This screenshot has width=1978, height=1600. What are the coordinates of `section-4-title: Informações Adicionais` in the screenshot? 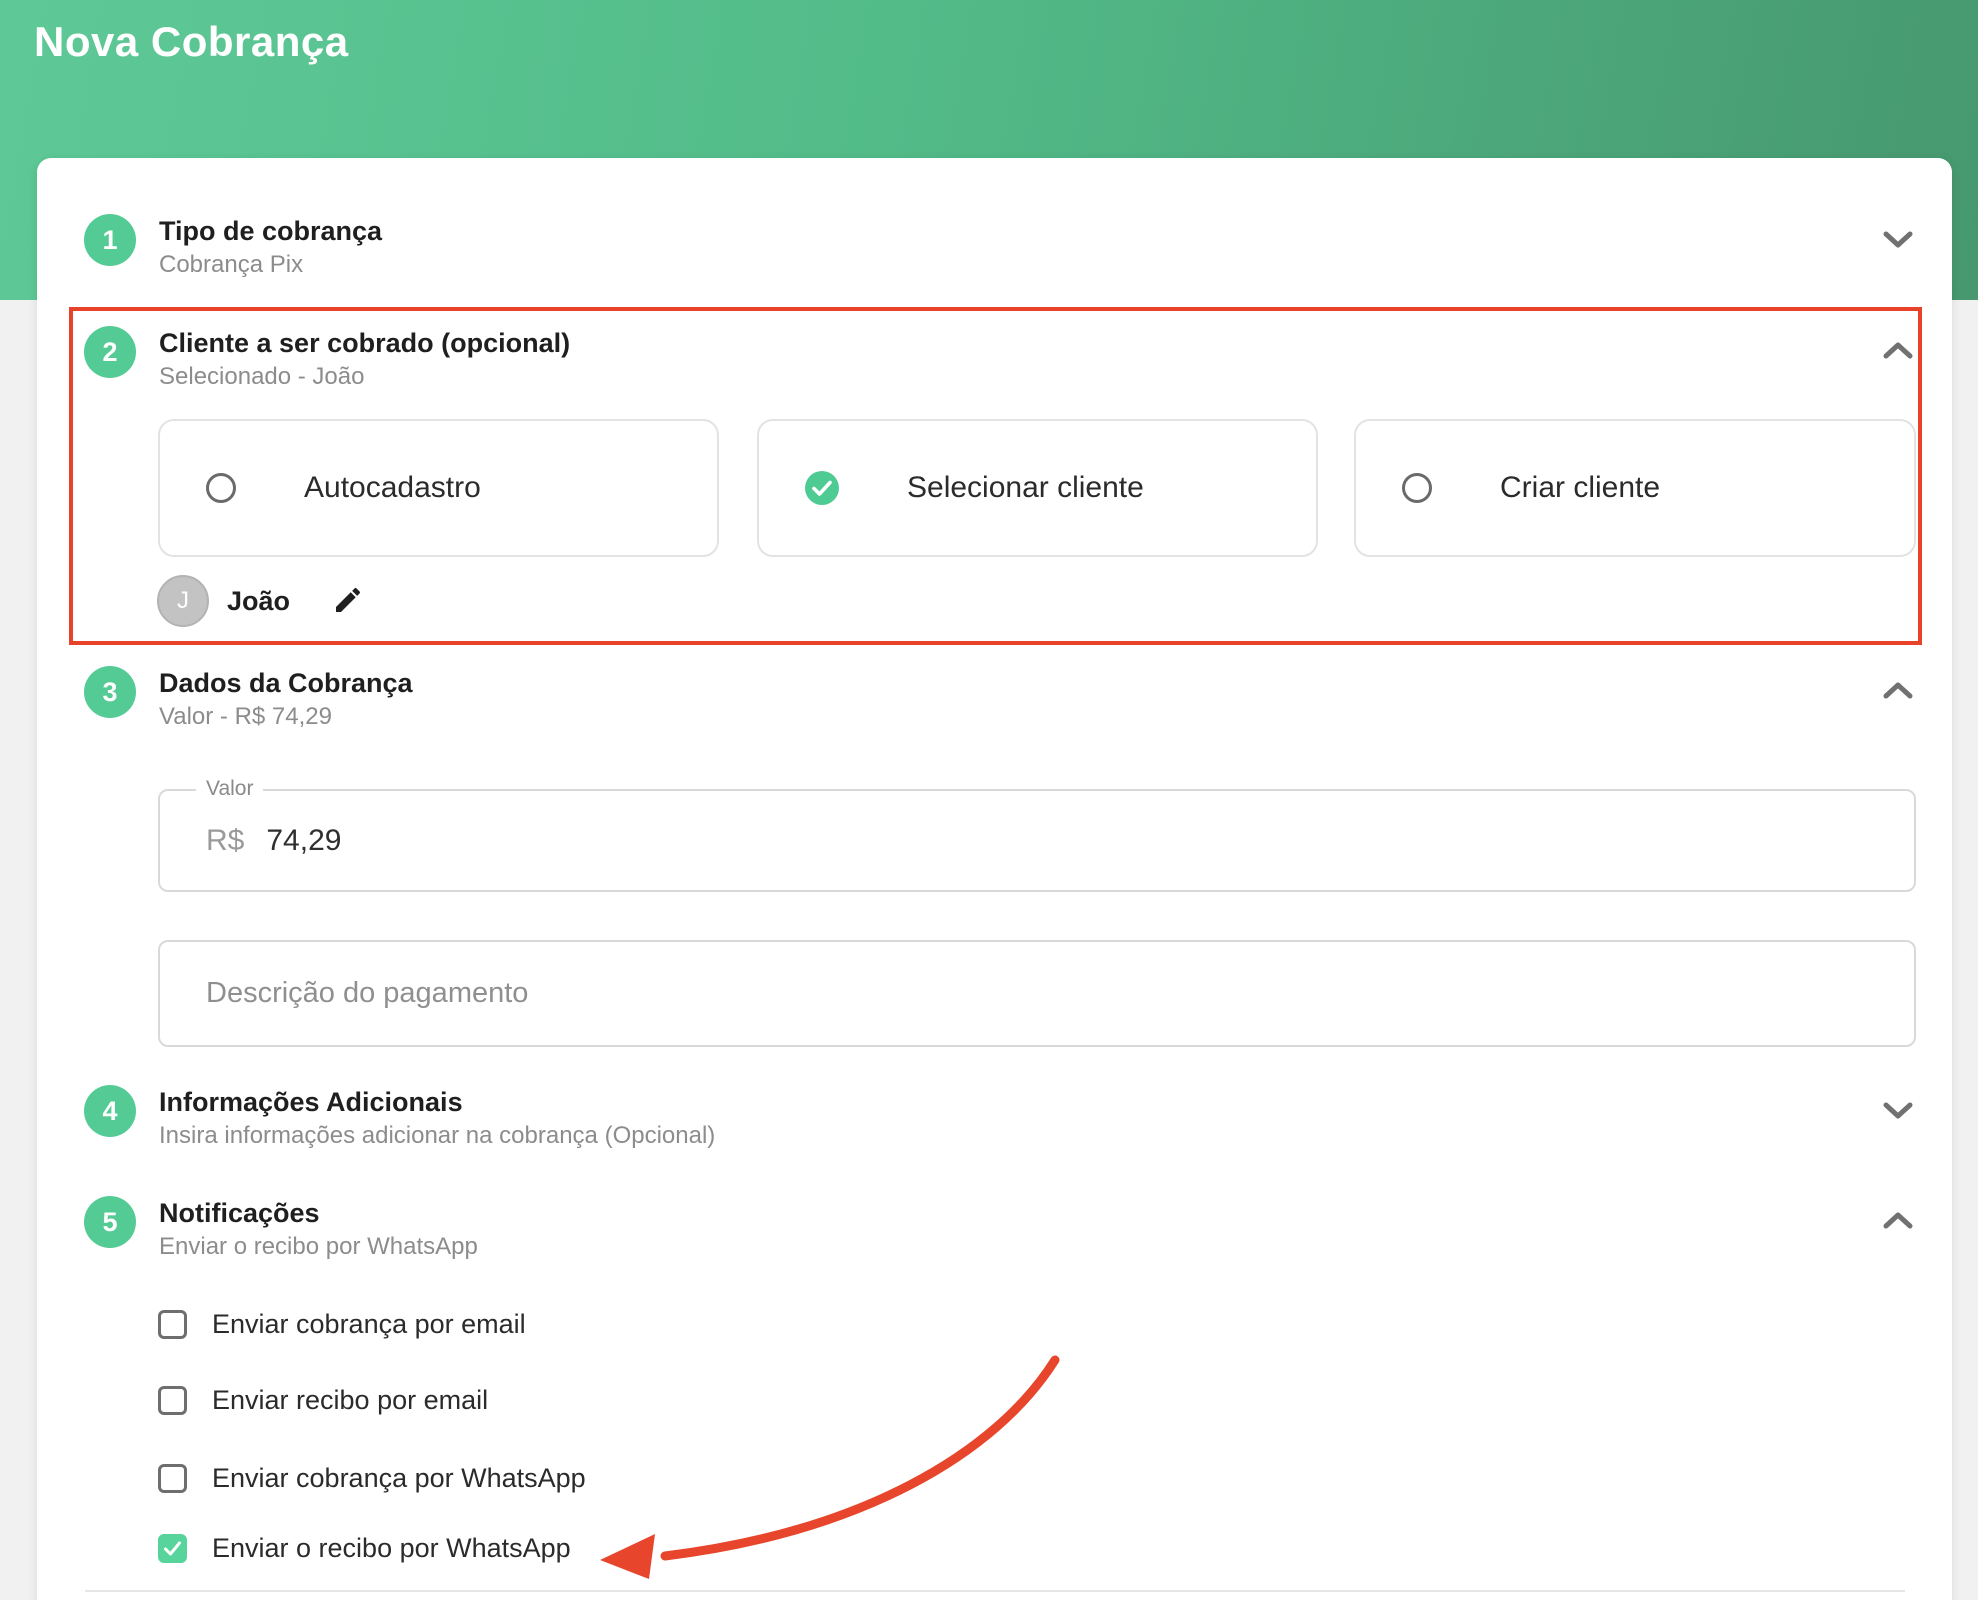 It's located at (311, 1102).